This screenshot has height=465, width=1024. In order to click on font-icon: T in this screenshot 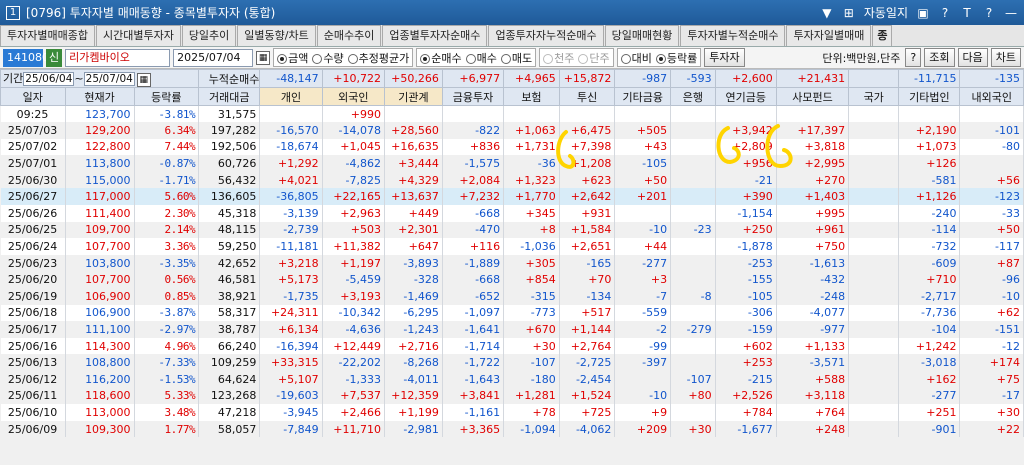, I will do `click(967, 13)`.